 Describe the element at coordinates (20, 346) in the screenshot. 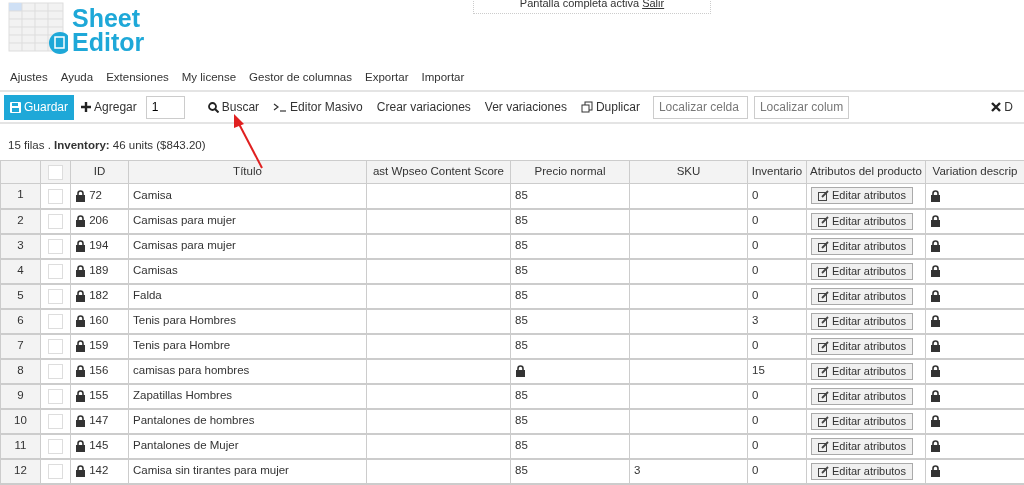

I see `row-number: 7` at that location.